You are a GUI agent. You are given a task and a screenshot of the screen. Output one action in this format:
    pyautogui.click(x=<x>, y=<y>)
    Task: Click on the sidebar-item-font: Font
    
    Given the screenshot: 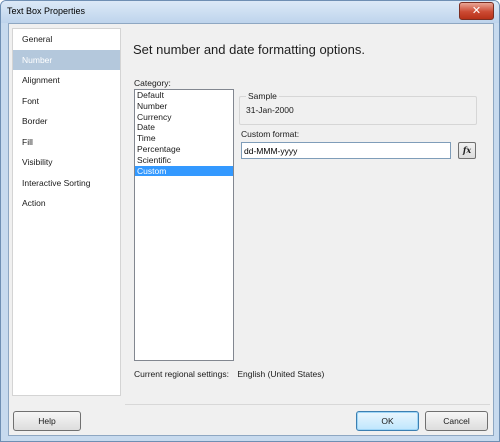 What is the action you would take?
    pyautogui.click(x=66, y=101)
    